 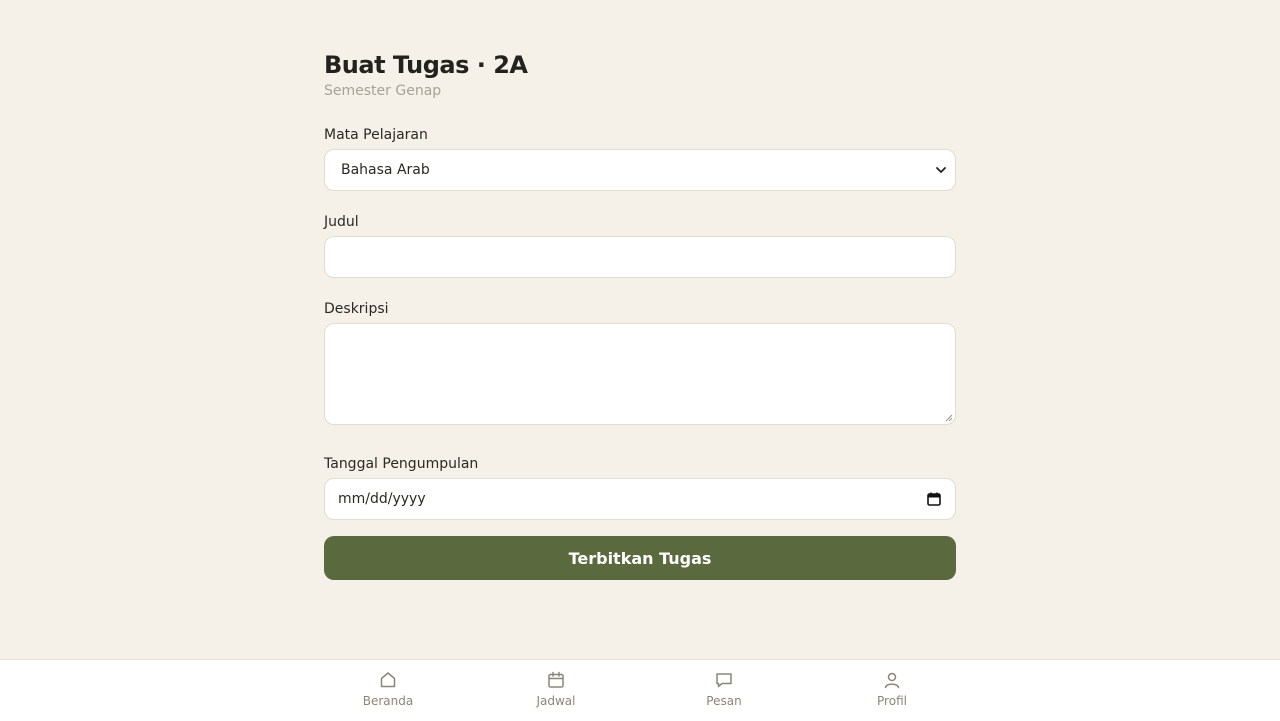 What do you see at coordinates (388, 680) in the screenshot?
I see `home-icon` at bounding box center [388, 680].